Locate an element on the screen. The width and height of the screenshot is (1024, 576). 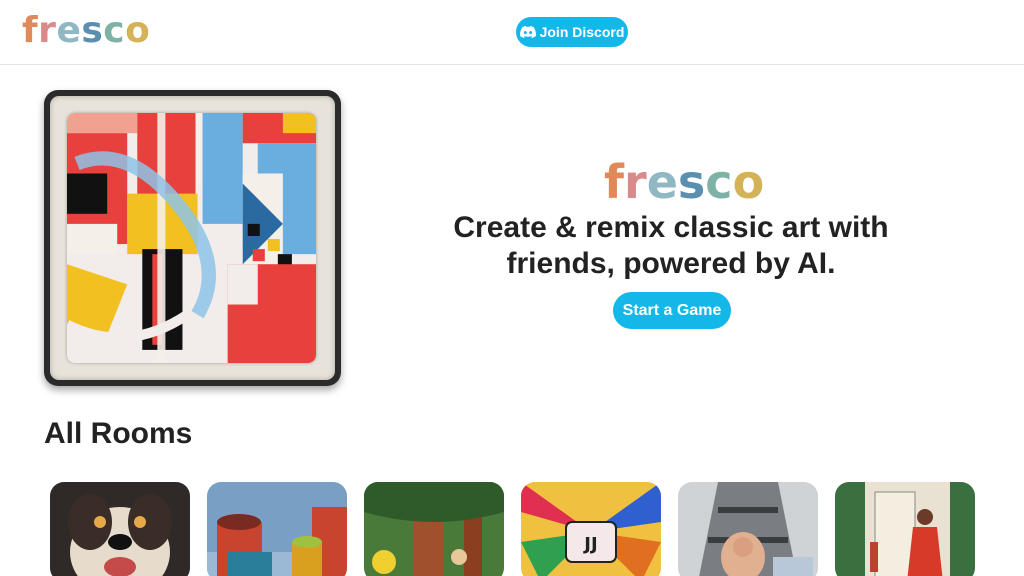
join-discord-button: Join Discord is located at coordinates (572, 32).